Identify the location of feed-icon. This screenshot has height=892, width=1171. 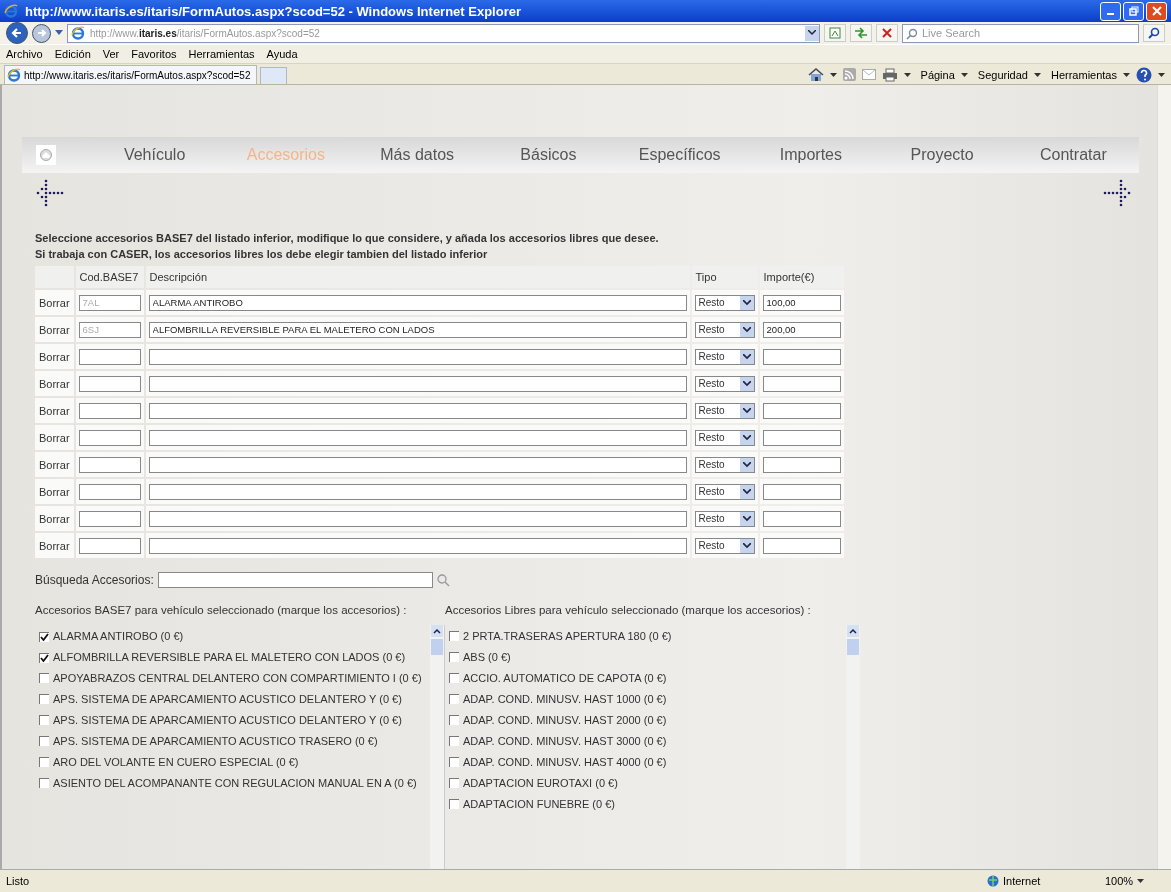
(849, 74).